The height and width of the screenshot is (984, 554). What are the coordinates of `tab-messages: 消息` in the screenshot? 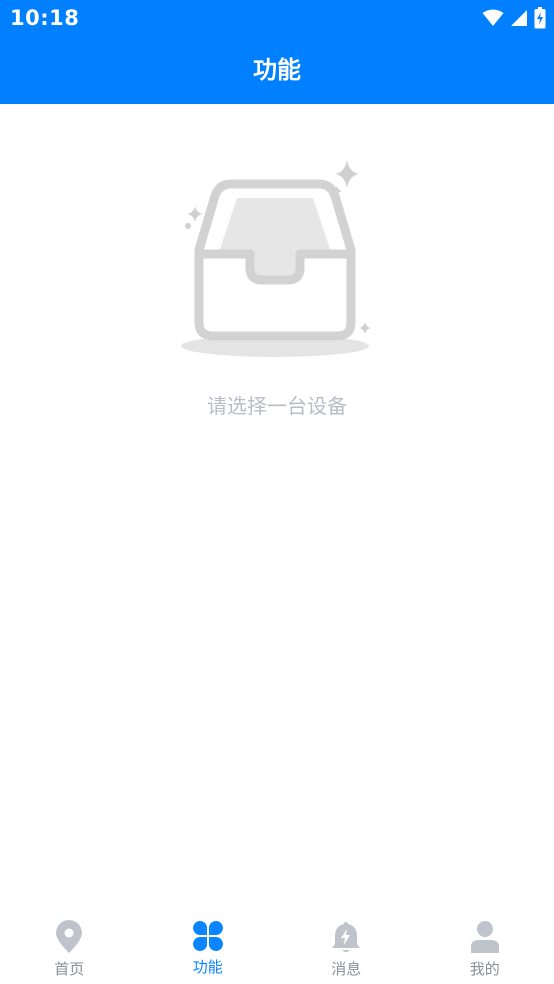 It's located at (346, 944).